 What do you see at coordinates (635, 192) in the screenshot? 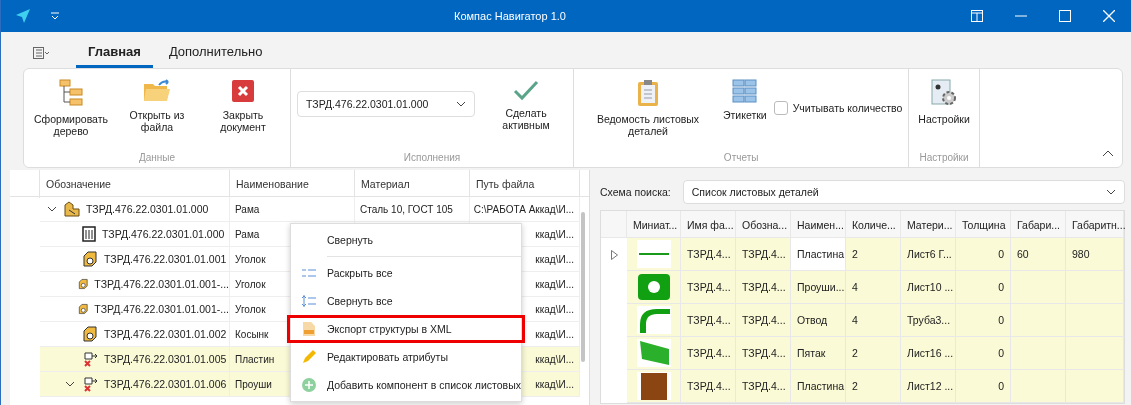
I see `search-label: Схема поиска:` at bounding box center [635, 192].